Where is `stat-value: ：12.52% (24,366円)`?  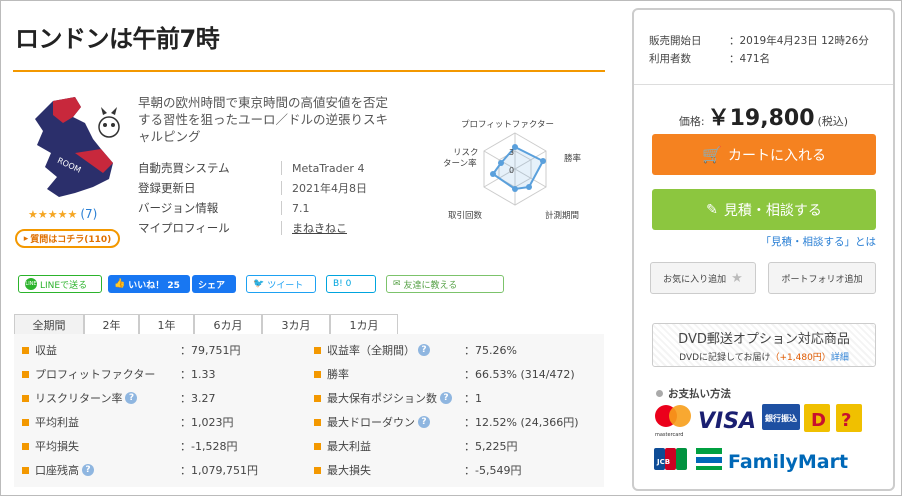 stat-value: ：12.52% (24,366円) is located at coordinates (521, 422).